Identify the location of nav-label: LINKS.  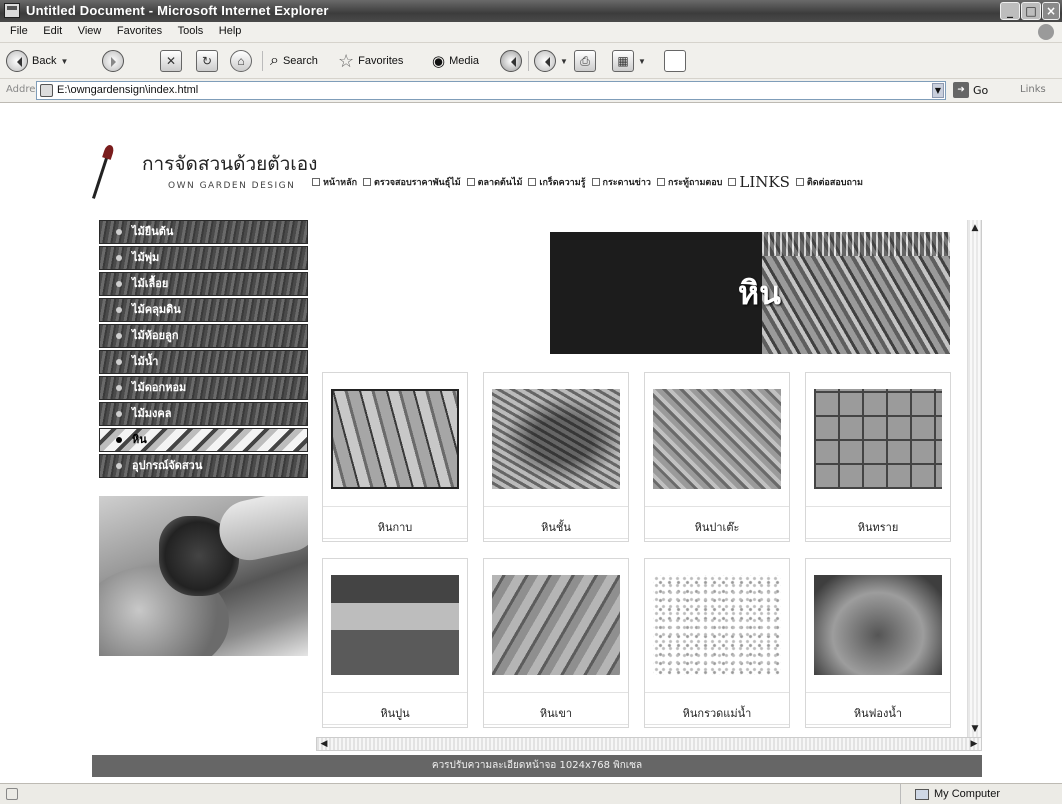
(764, 182).